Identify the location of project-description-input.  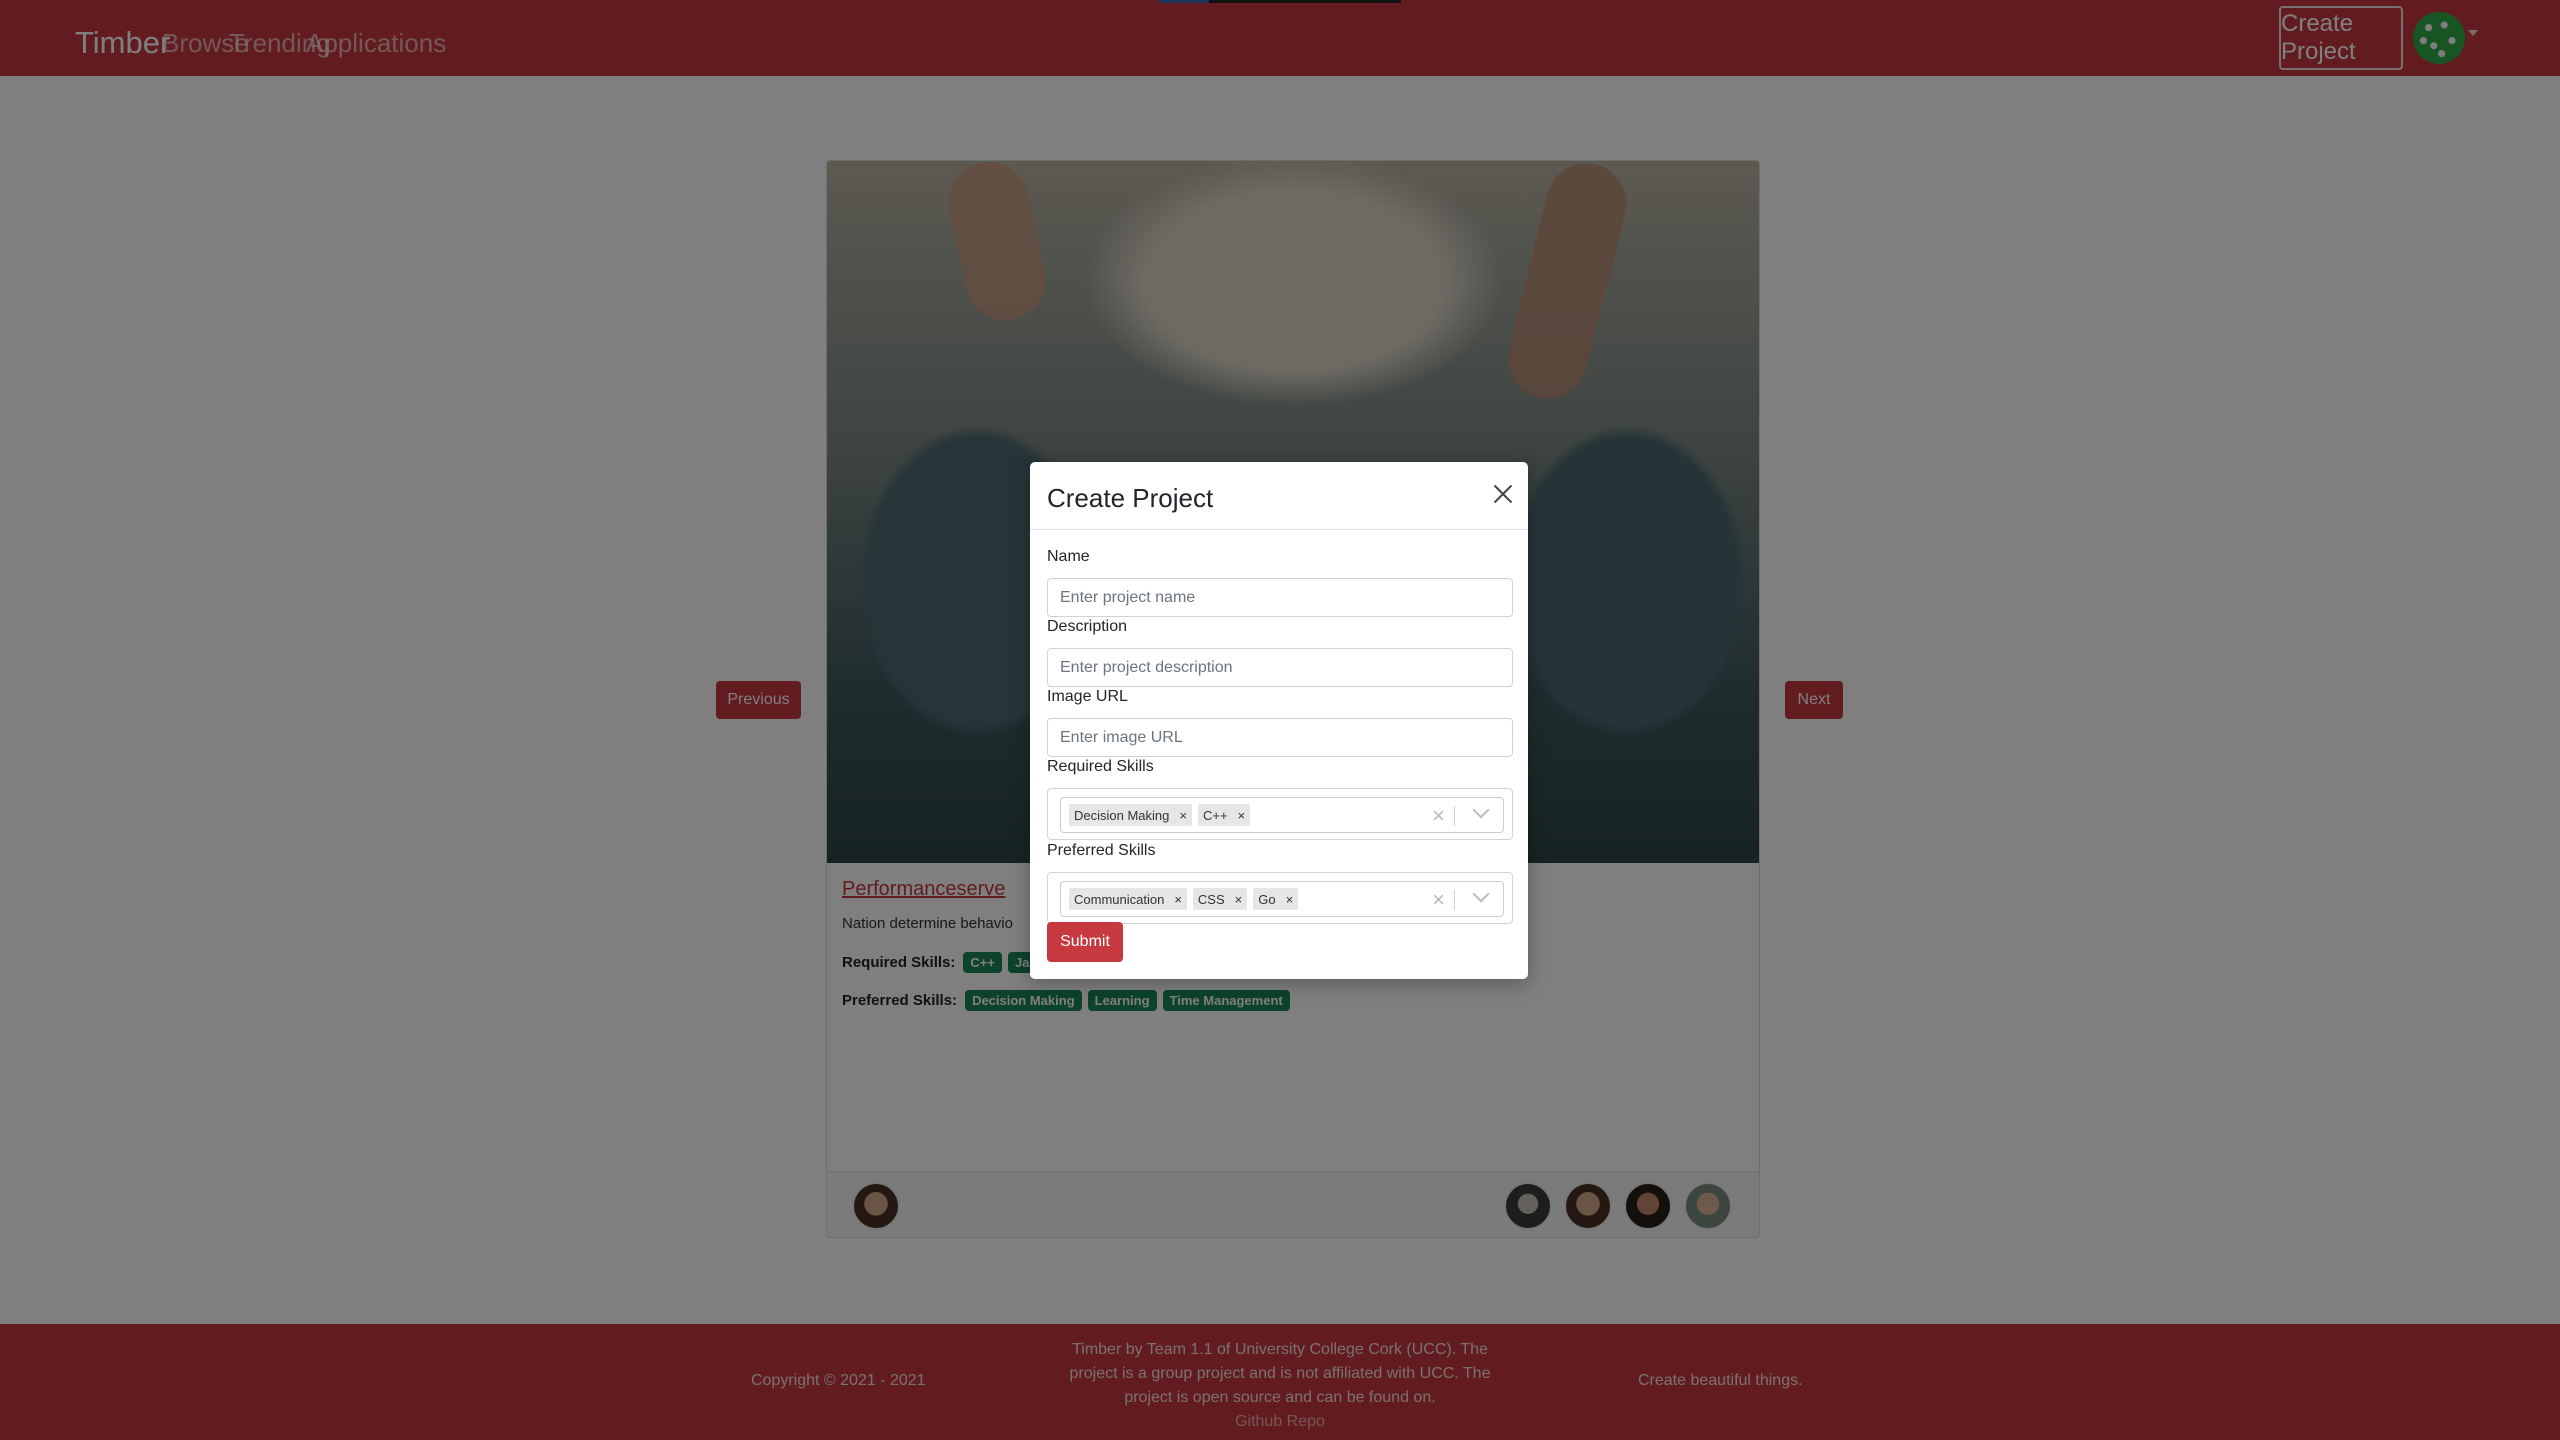
(1280, 667).